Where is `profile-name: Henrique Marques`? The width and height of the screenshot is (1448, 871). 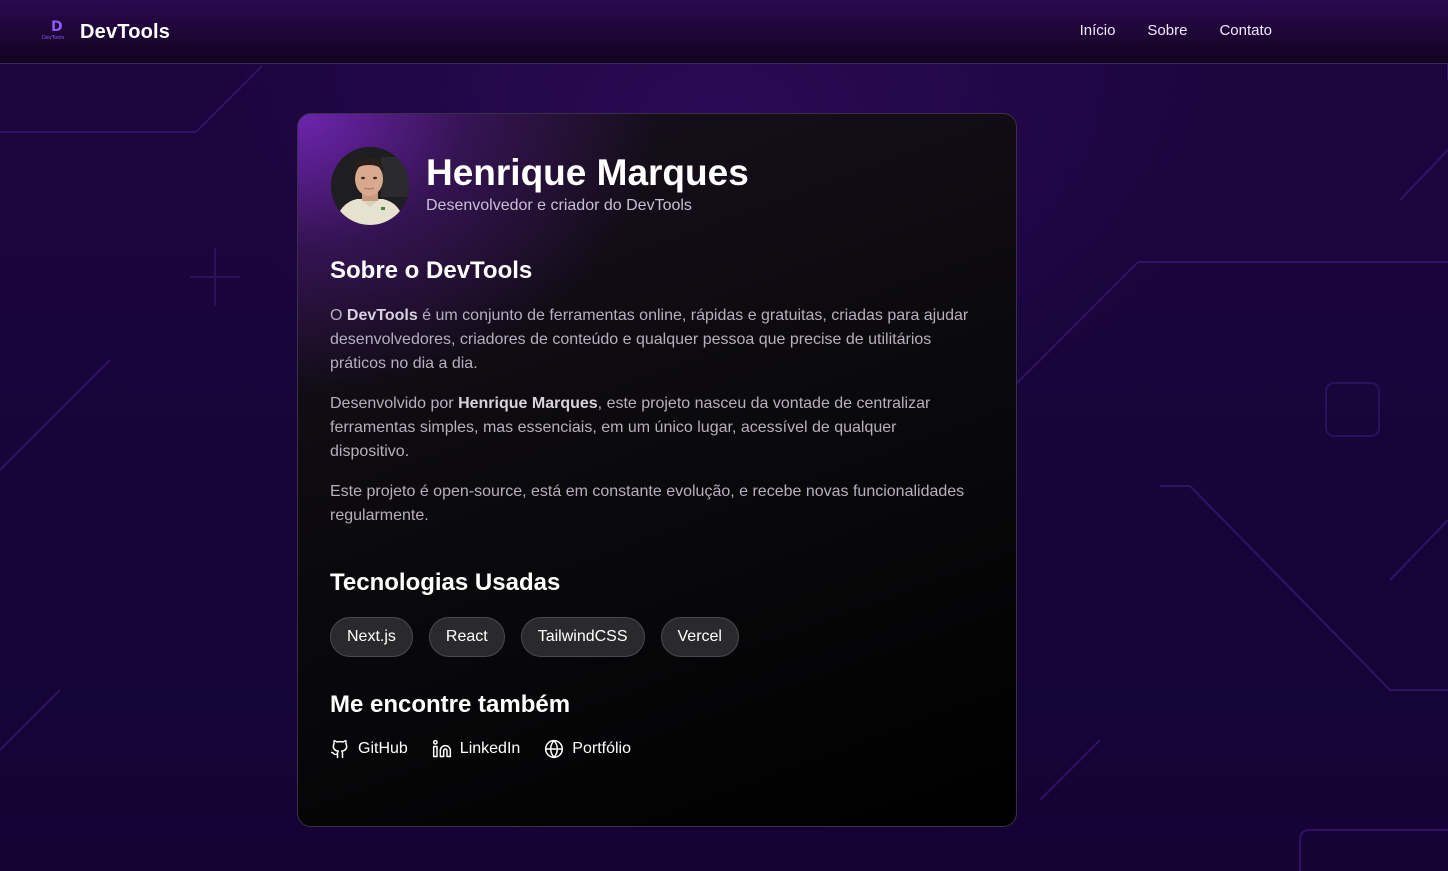 profile-name: Henrique Marques is located at coordinates (587, 172).